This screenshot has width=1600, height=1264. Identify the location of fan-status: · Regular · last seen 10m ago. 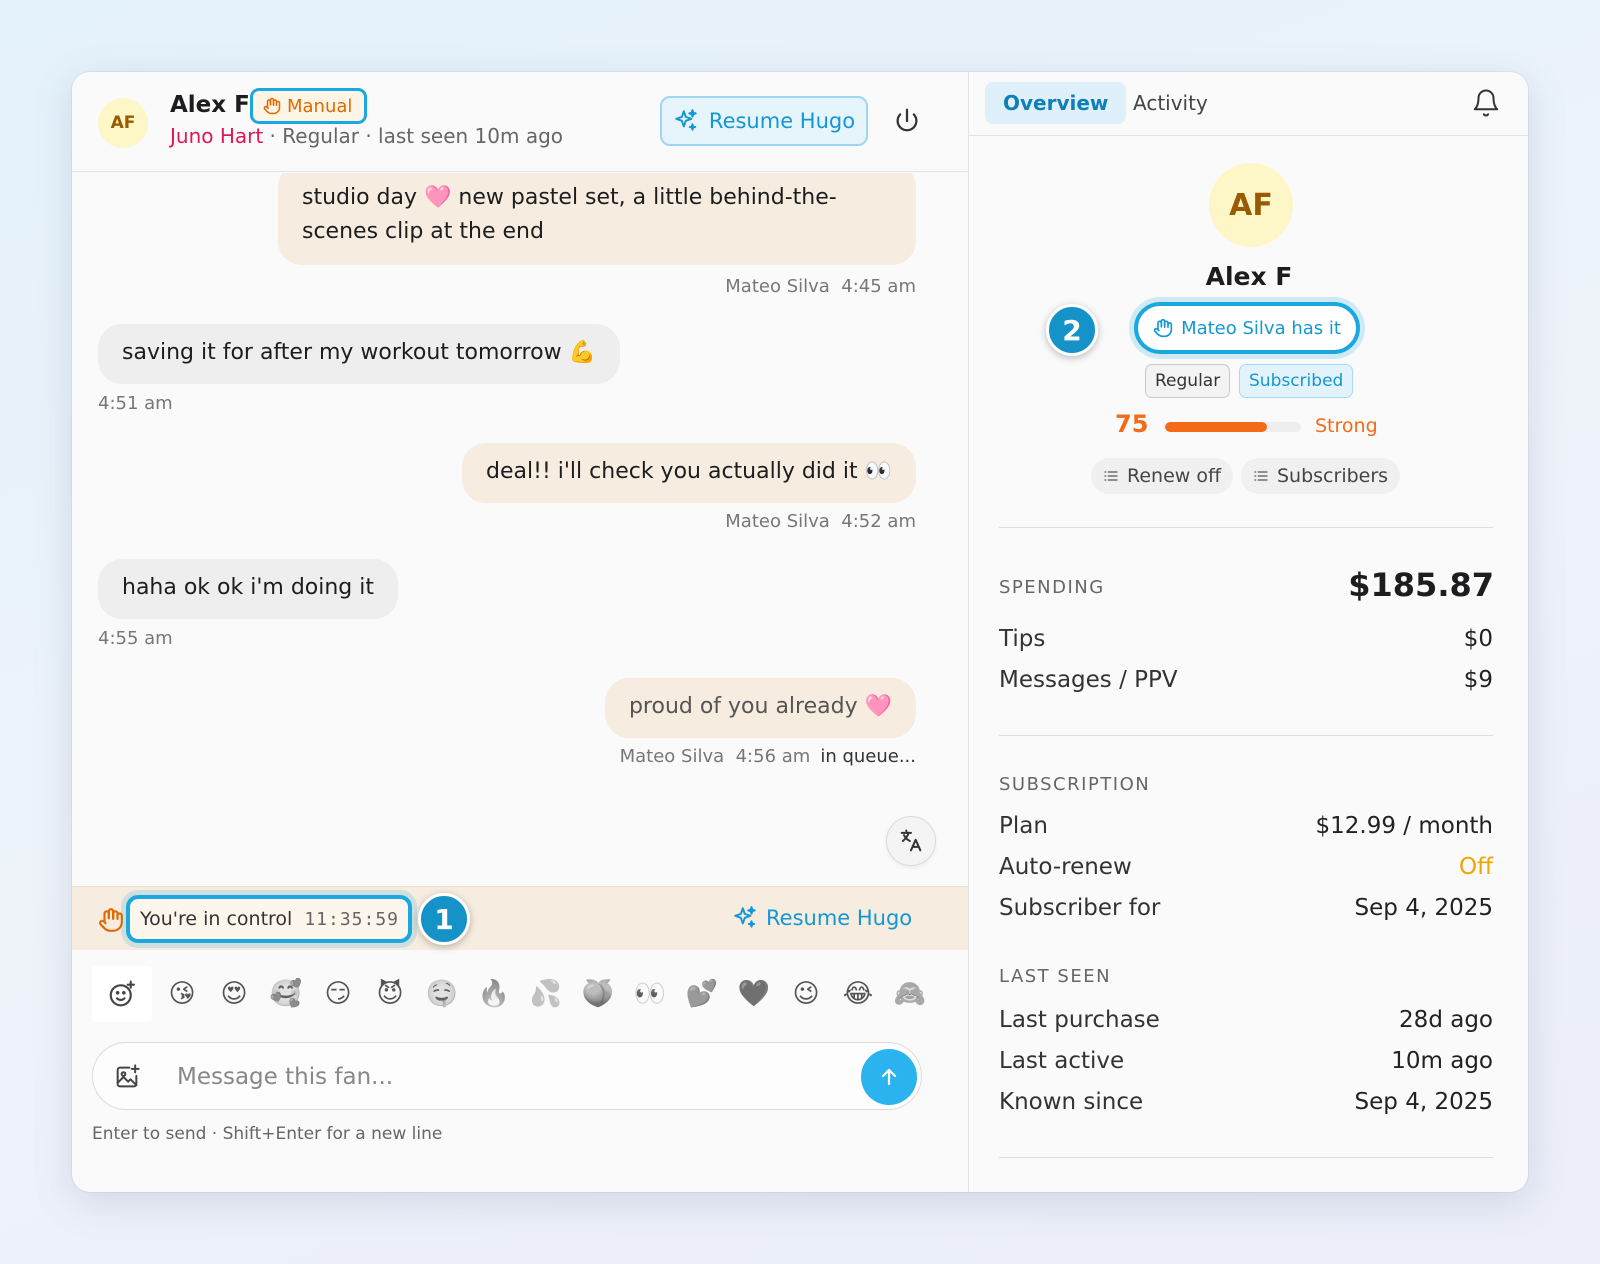
(413, 136).